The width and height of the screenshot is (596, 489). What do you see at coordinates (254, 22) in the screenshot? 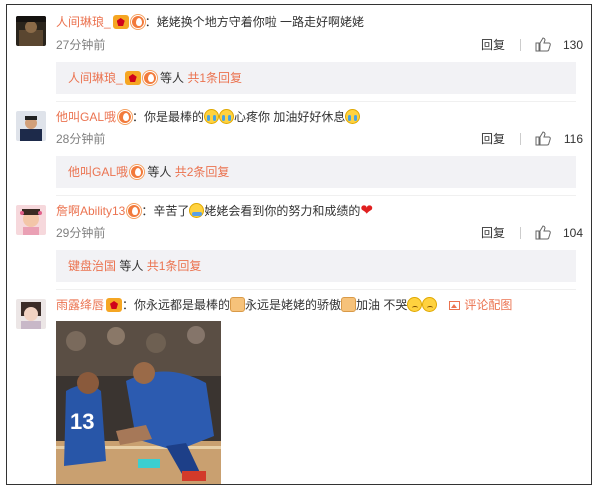
I see `comment-text: ：姥姥换个地方守着你啦 一路走好啊姥姥` at bounding box center [254, 22].